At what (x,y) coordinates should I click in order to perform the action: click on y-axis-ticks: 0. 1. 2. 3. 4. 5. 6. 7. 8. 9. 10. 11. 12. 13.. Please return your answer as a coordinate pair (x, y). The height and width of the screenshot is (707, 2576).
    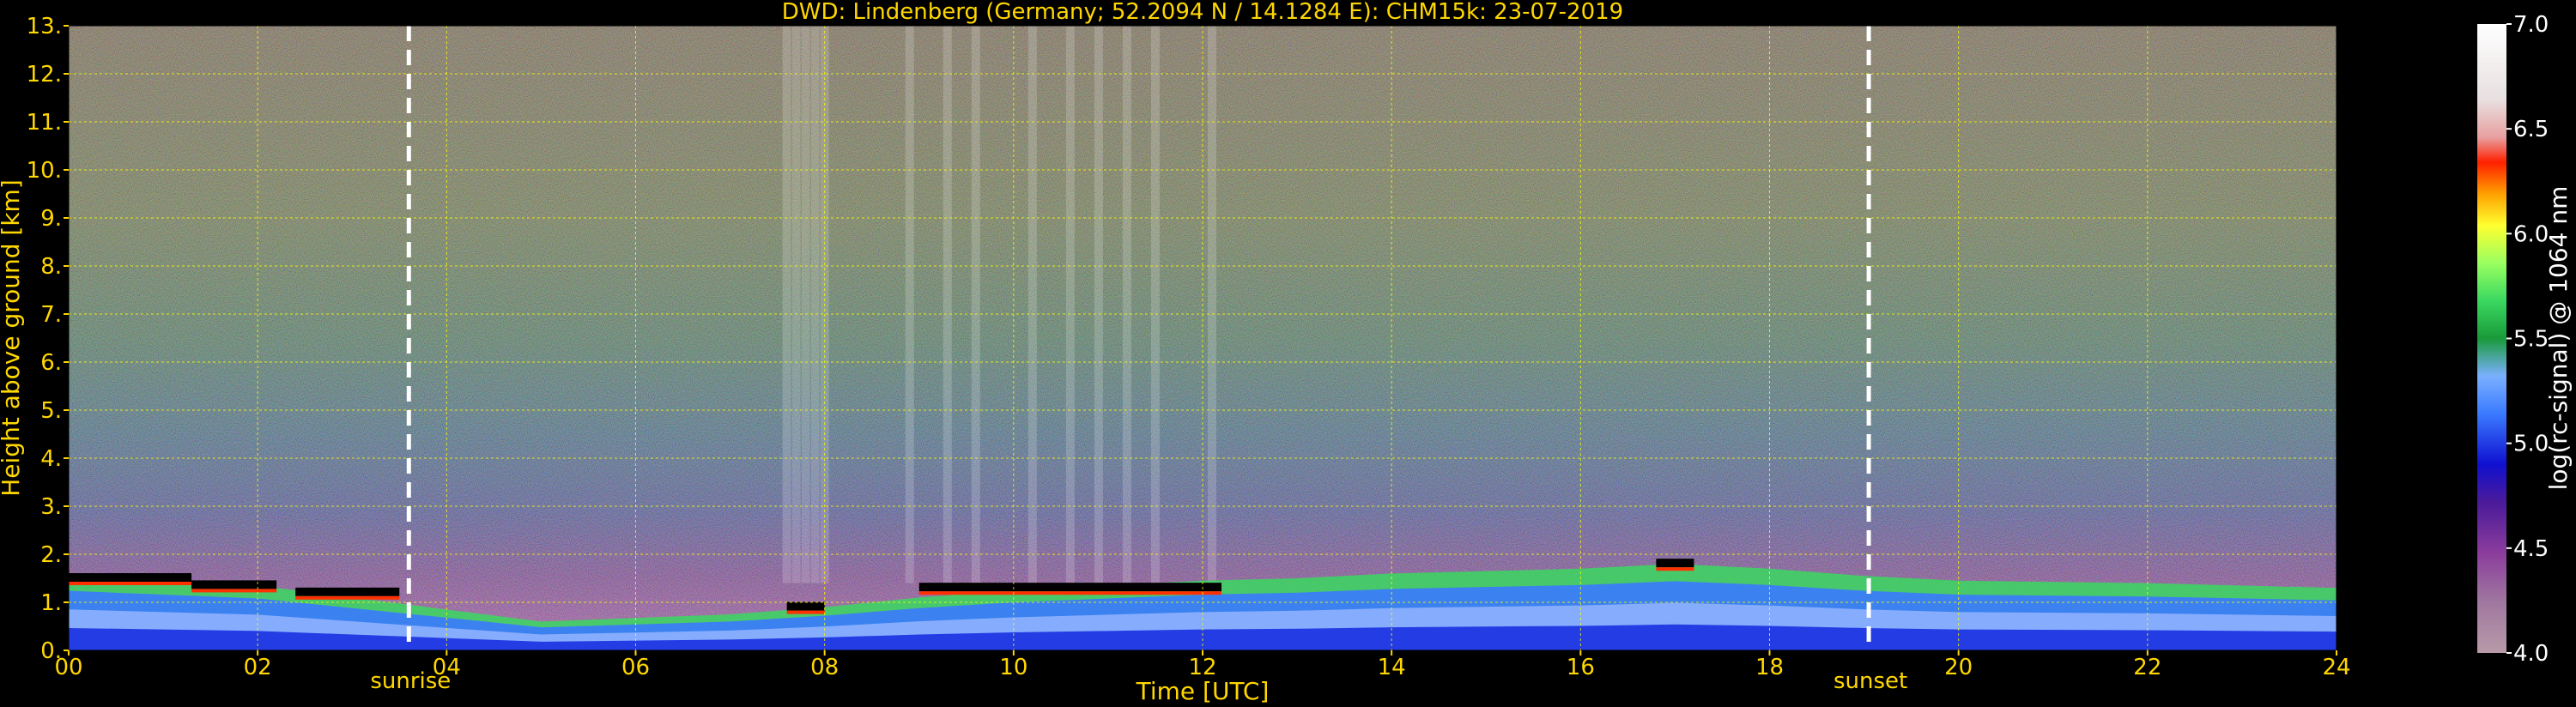
    Looking at the image, I should click on (48, 339).